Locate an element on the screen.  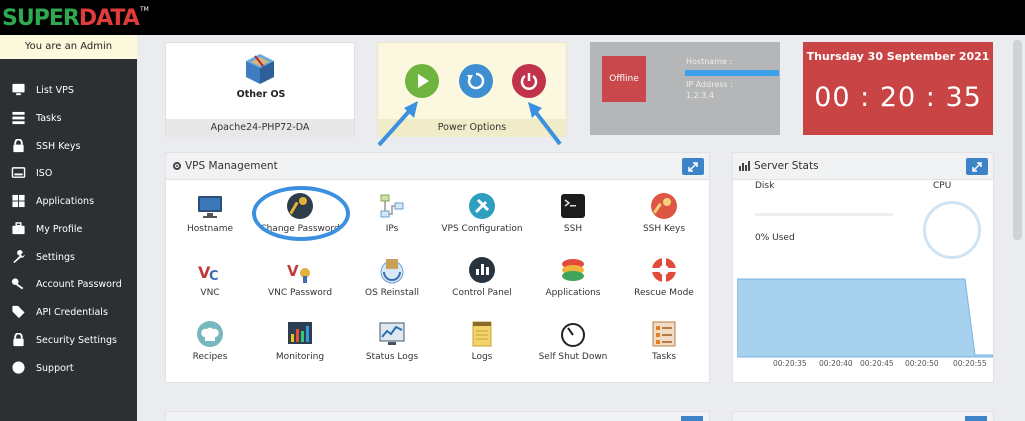
sidebar-item-tasks: Tasks is located at coordinates (68, 118).